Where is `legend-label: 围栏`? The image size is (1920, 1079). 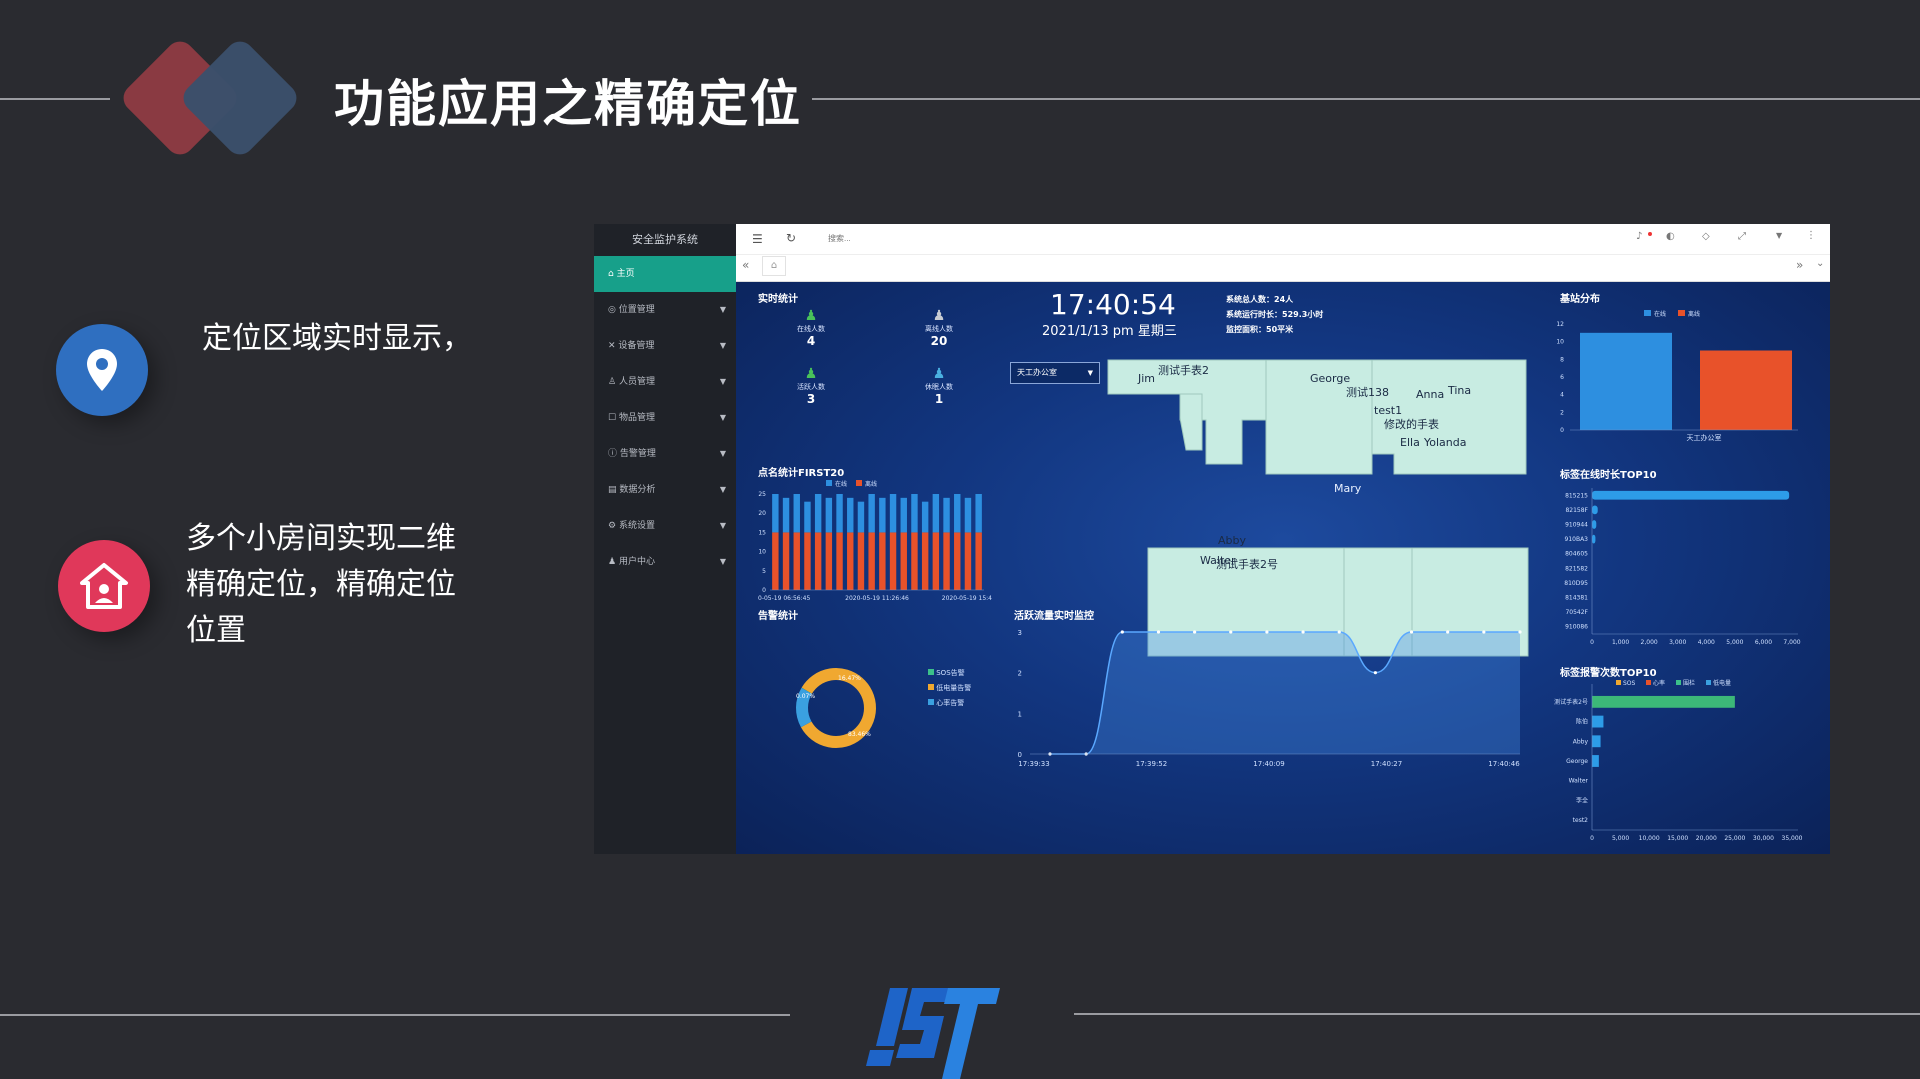 legend-label: 围栏 is located at coordinates (1689, 683).